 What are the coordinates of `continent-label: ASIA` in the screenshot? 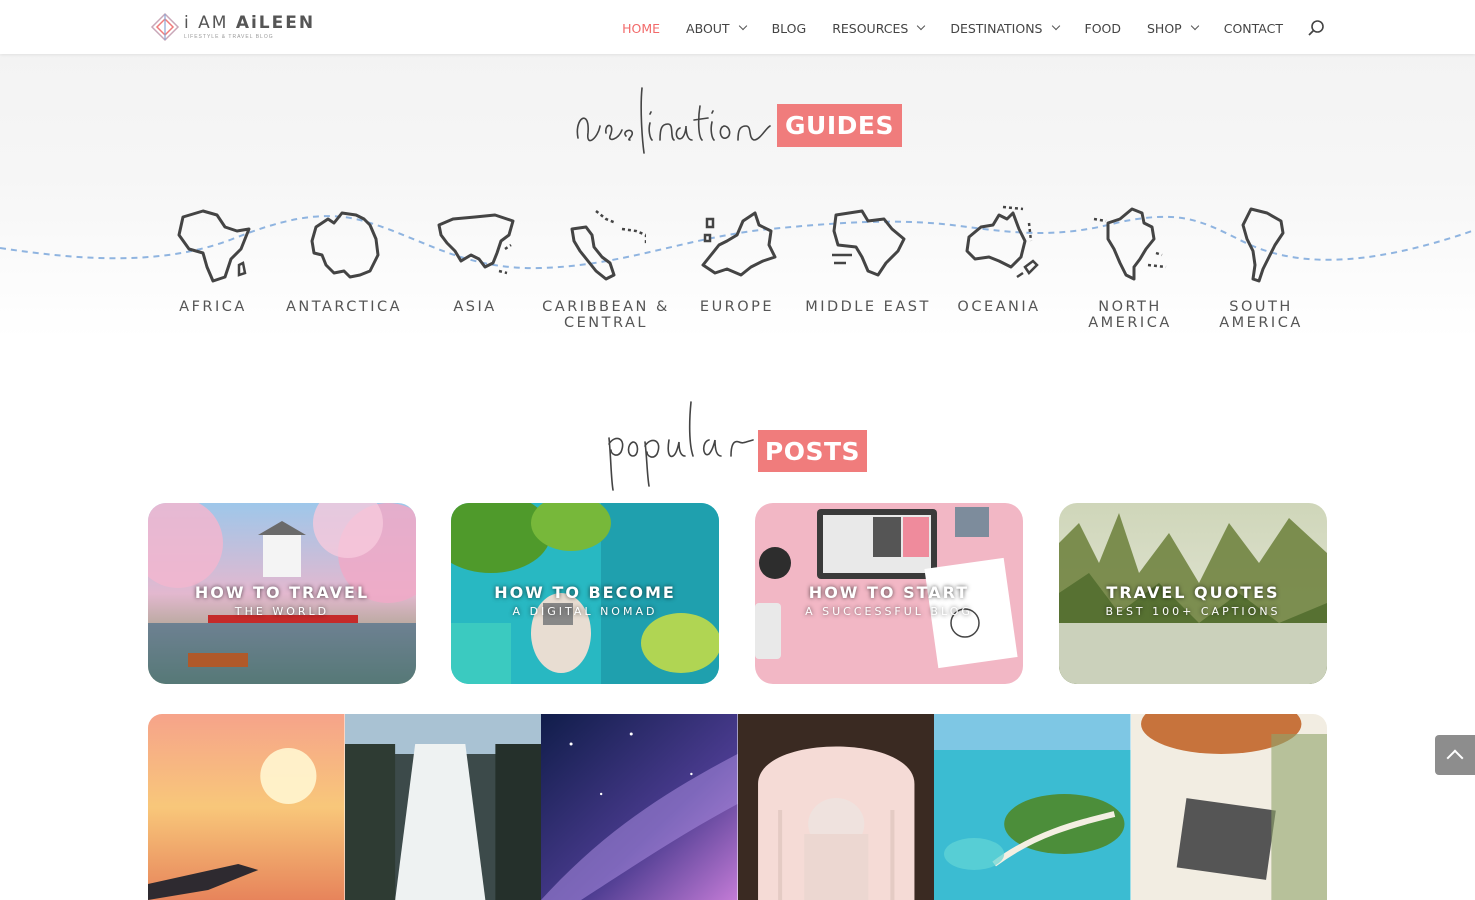 It's located at (475, 307).